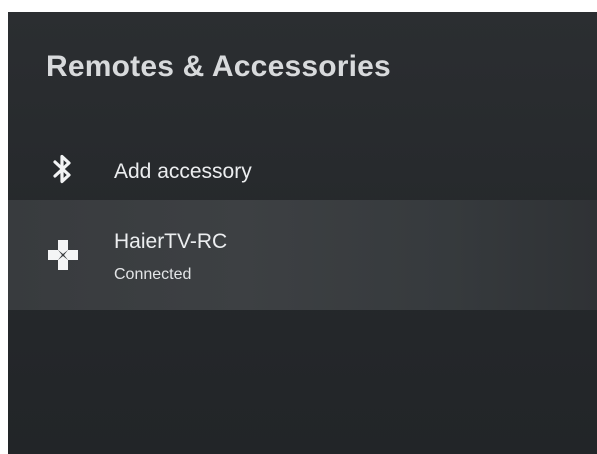 The image size is (597, 454). I want to click on bluetooth-icon, so click(63, 169).